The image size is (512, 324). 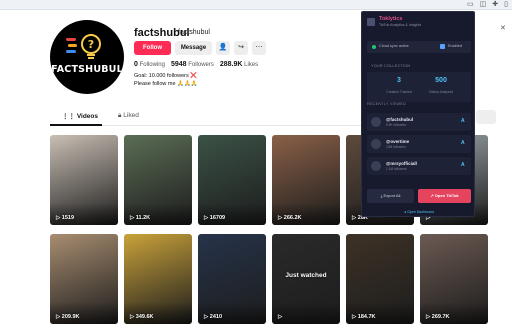 I want to click on sync-enabled-label: Enabled, so click(x=455, y=46).